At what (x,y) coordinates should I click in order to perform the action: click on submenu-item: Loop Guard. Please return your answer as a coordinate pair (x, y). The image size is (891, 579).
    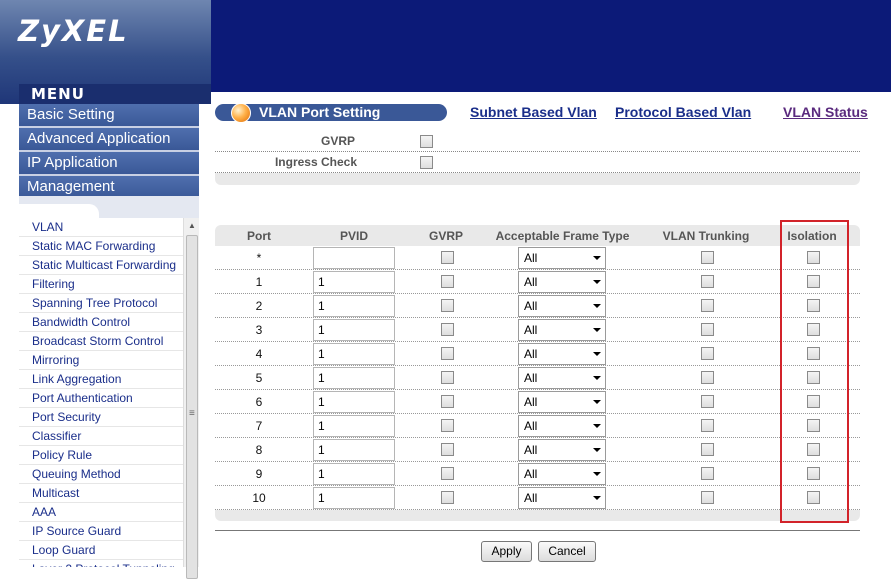
    Looking at the image, I should click on (101, 550).